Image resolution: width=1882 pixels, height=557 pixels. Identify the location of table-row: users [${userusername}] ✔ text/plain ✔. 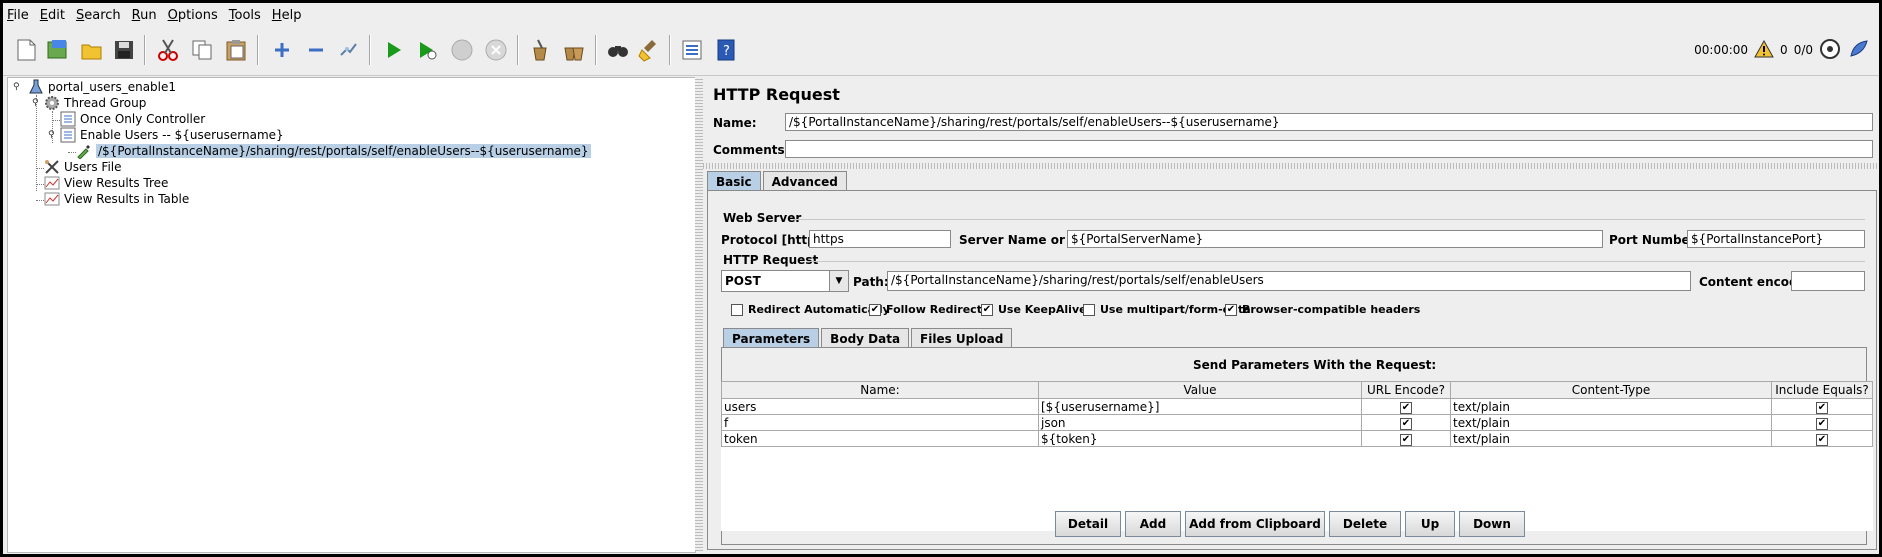
(1297, 406).